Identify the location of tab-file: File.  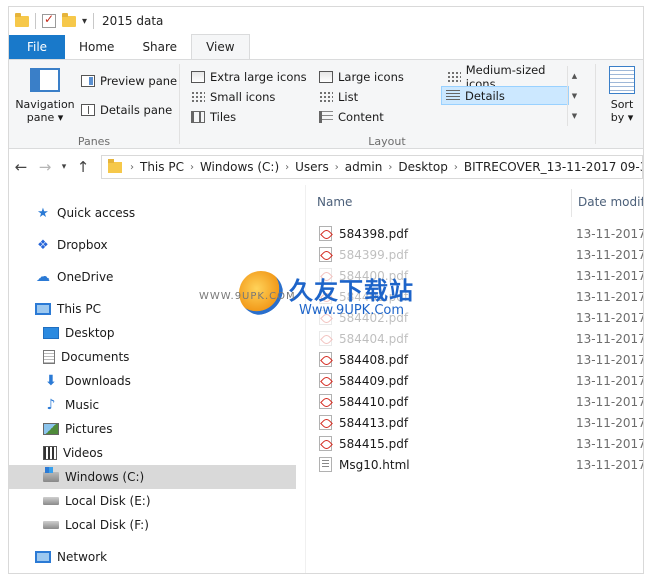
(37, 47).